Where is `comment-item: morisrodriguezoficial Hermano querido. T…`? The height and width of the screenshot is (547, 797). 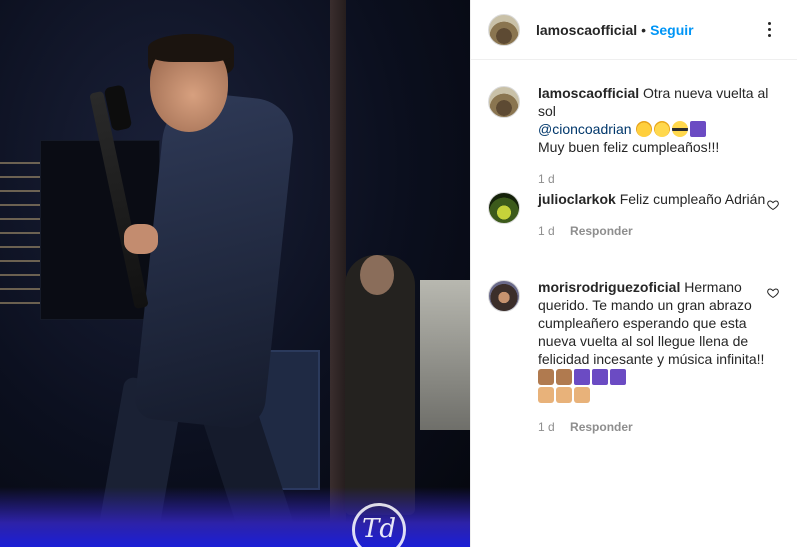
comment-item: morisrodriguezoficial Hermano querido. T… is located at coordinates (638, 357).